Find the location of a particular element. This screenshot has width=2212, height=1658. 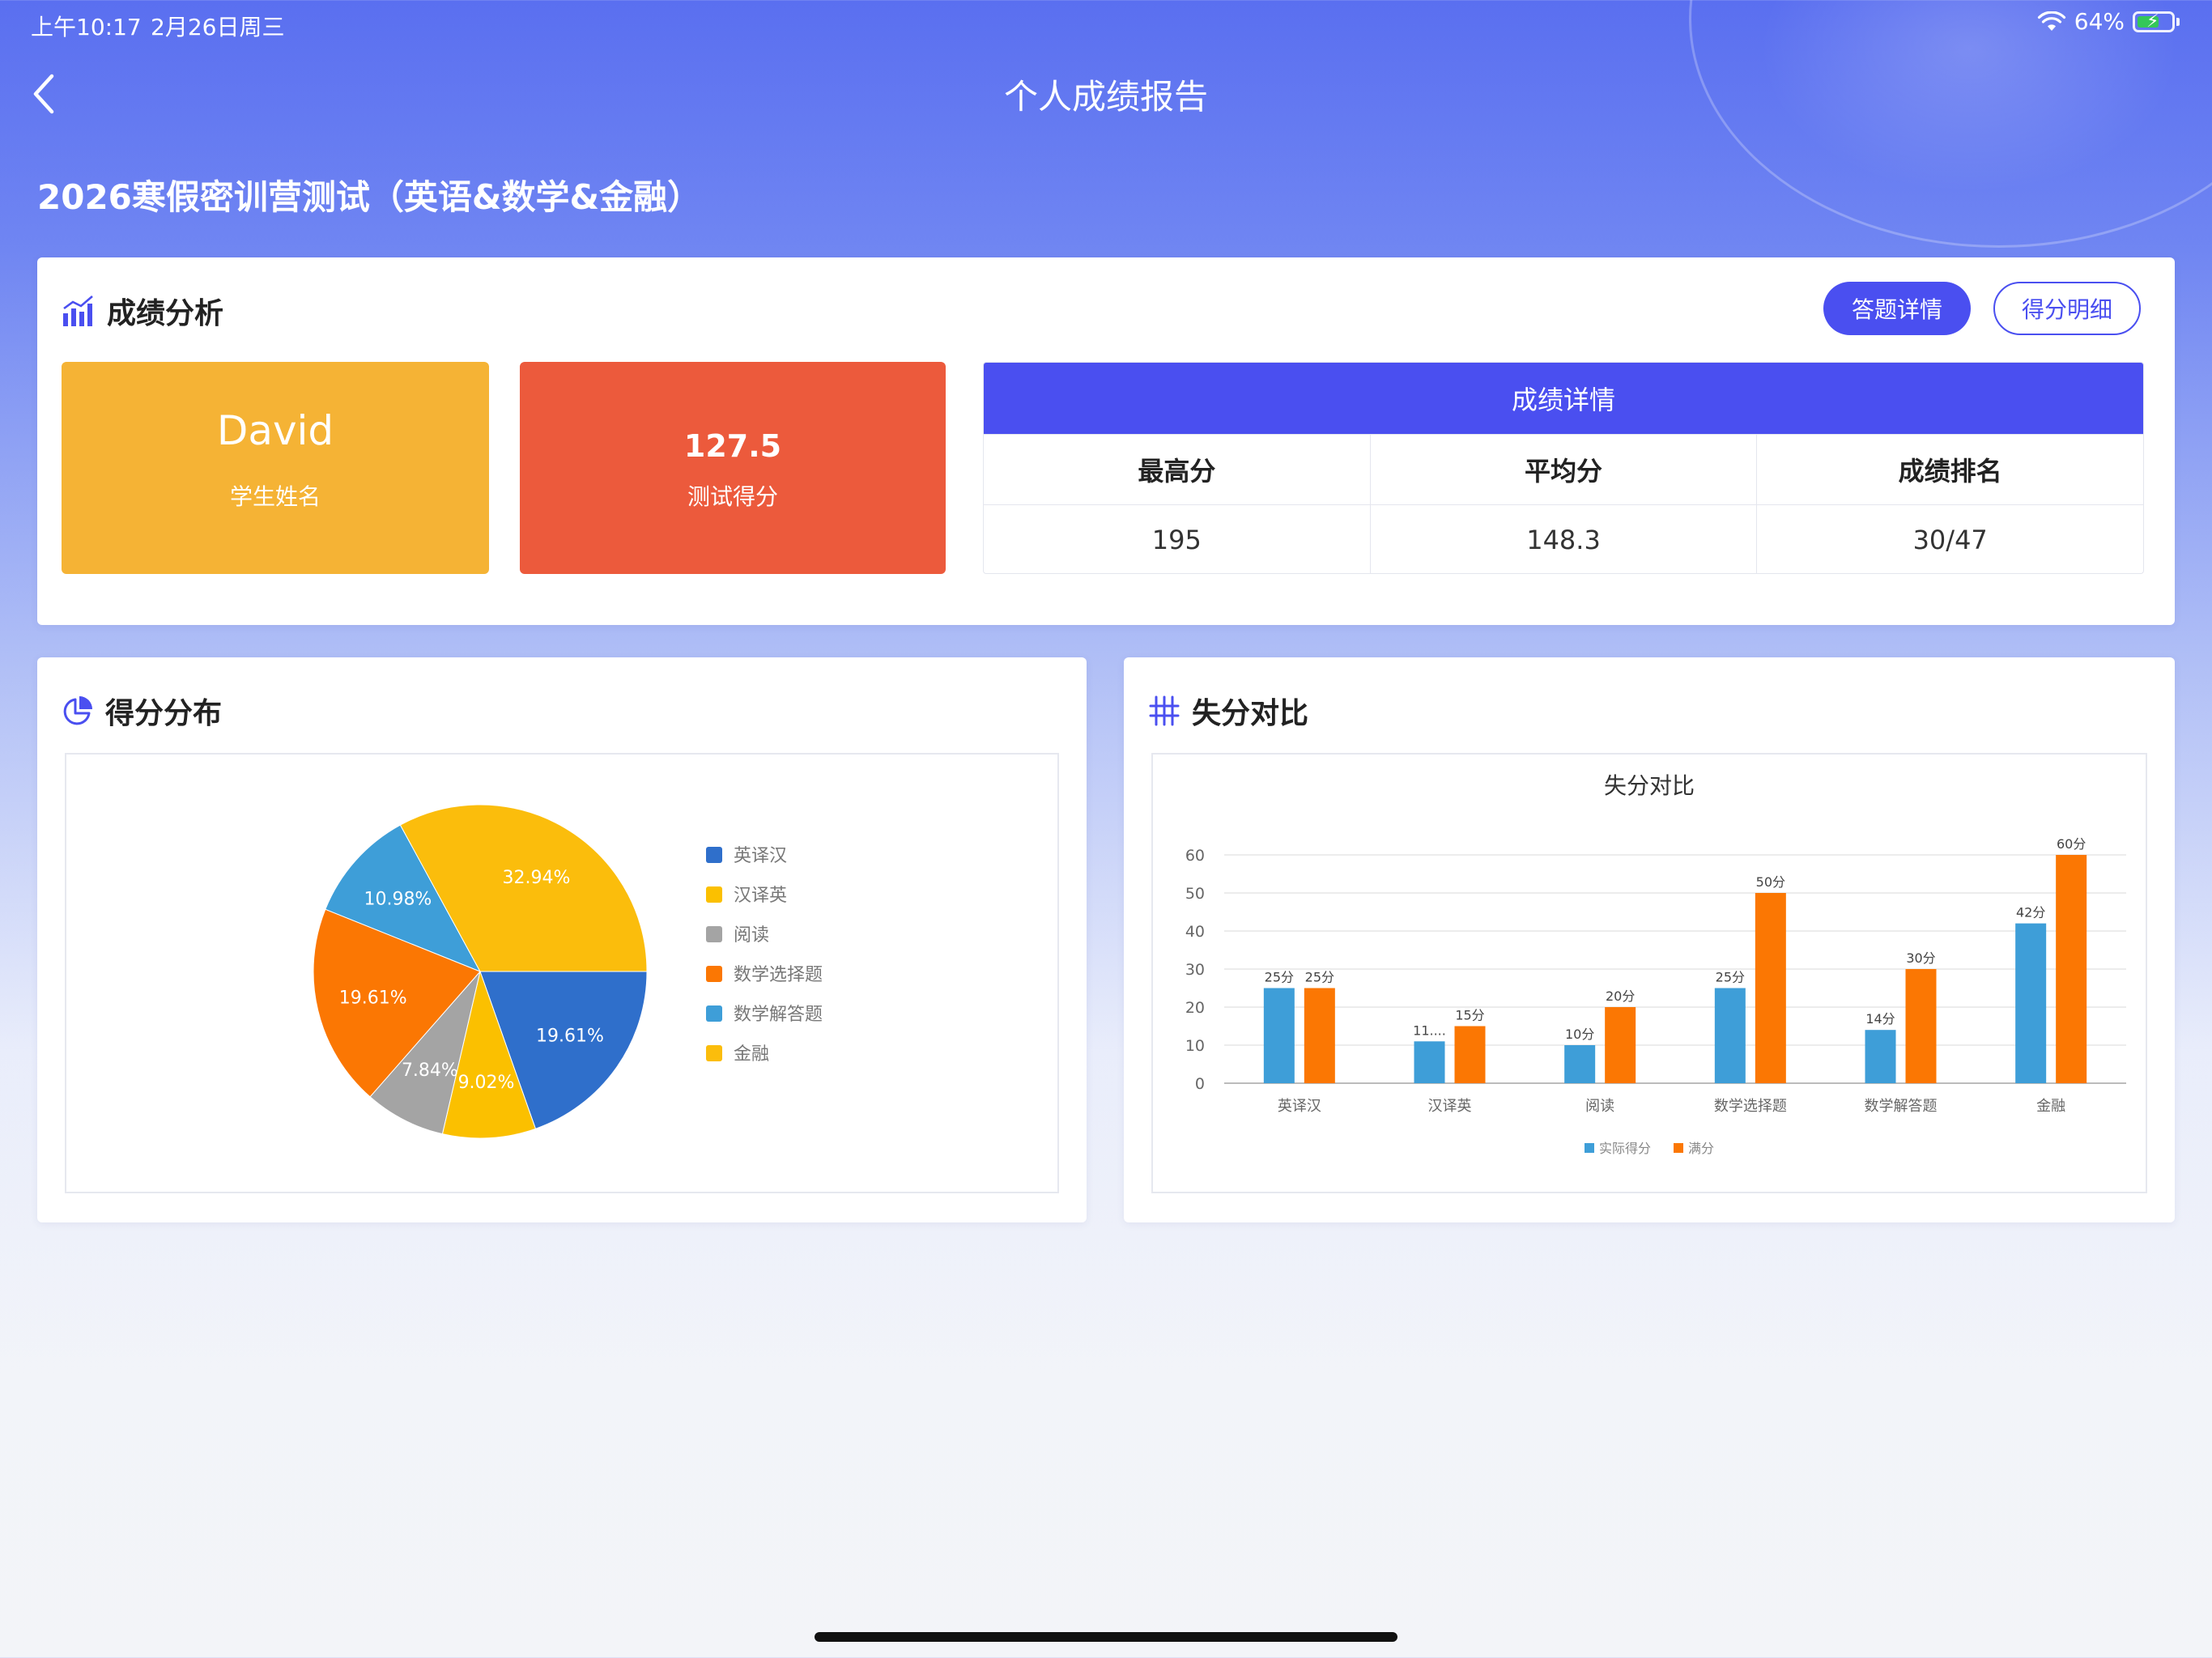

legend-item-汉译英: 汉译英 is located at coordinates (761, 896).